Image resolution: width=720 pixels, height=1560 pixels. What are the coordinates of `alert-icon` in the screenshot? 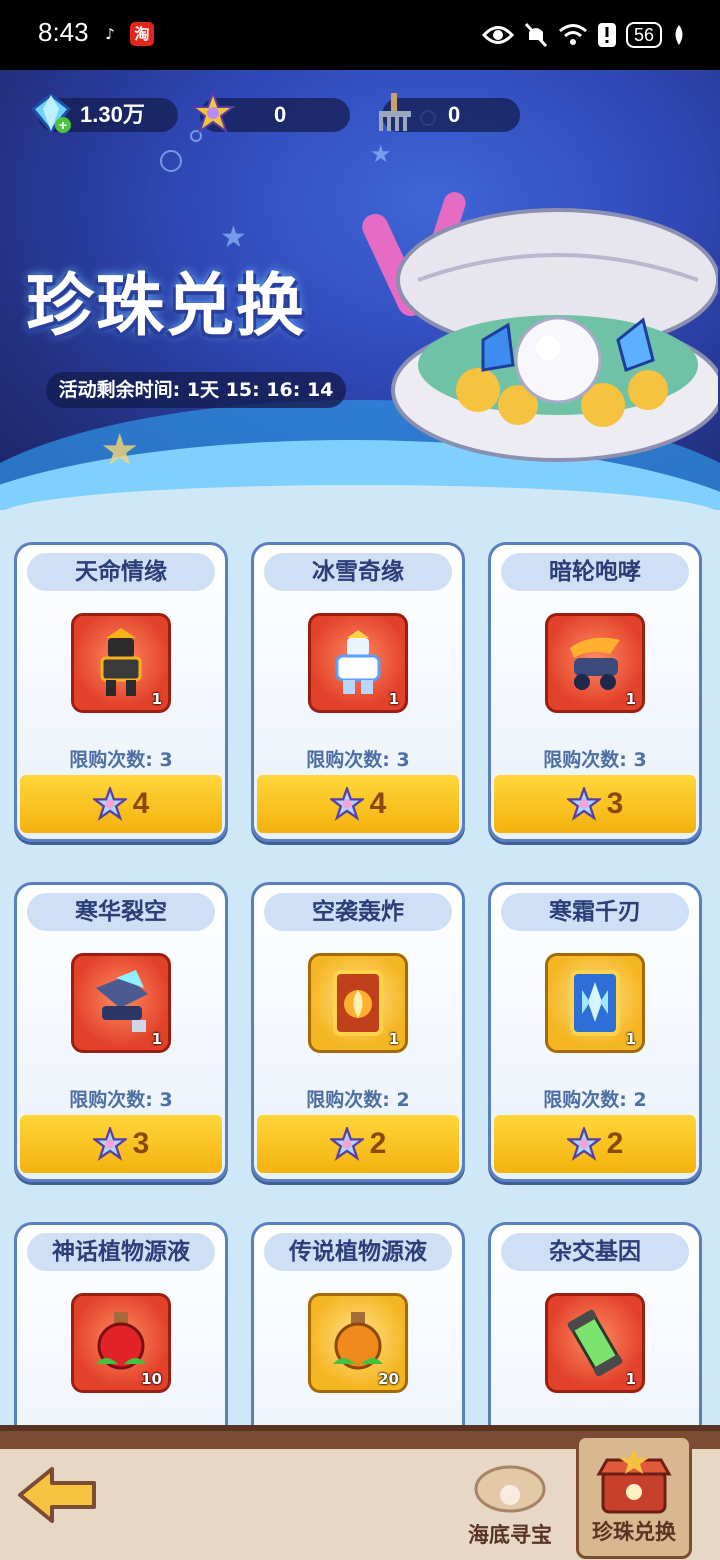 It's located at (606, 35).